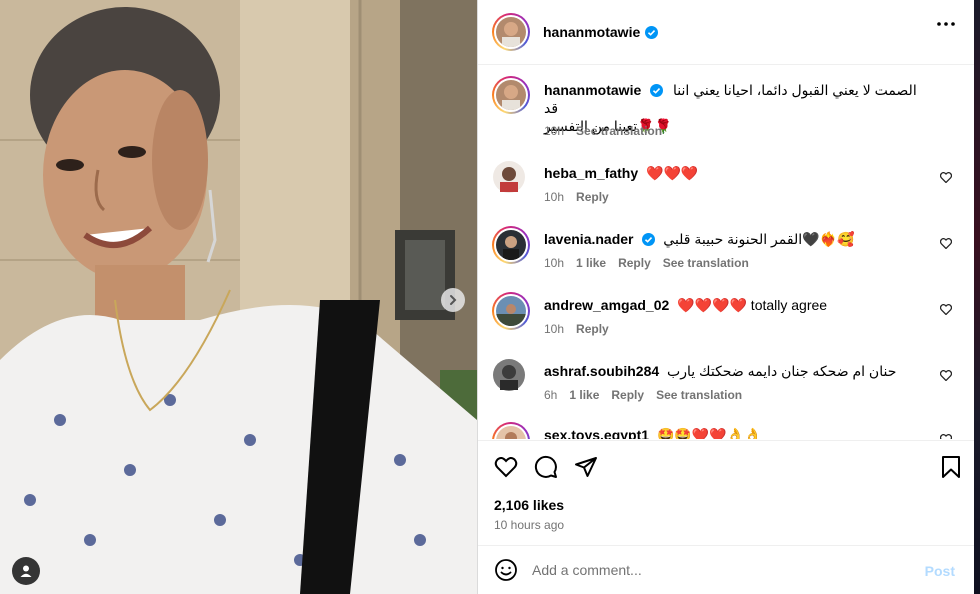 The width and height of the screenshot is (980, 594). What do you see at coordinates (606, 305) in the screenshot?
I see `comment-username: andrew_amgad_02` at bounding box center [606, 305].